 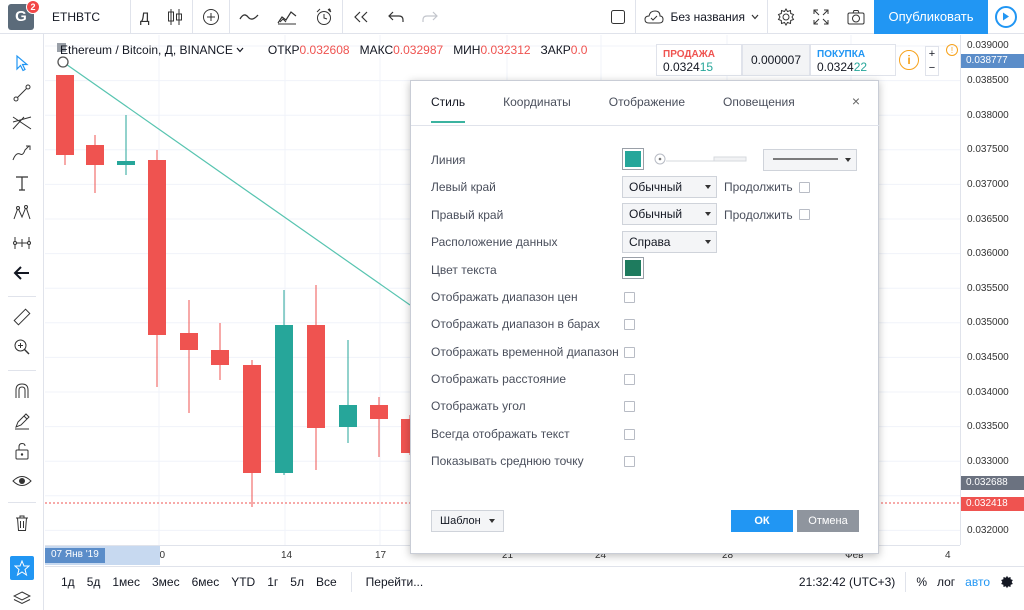 I want to click on eye-icon, so click(x=22, y=481).